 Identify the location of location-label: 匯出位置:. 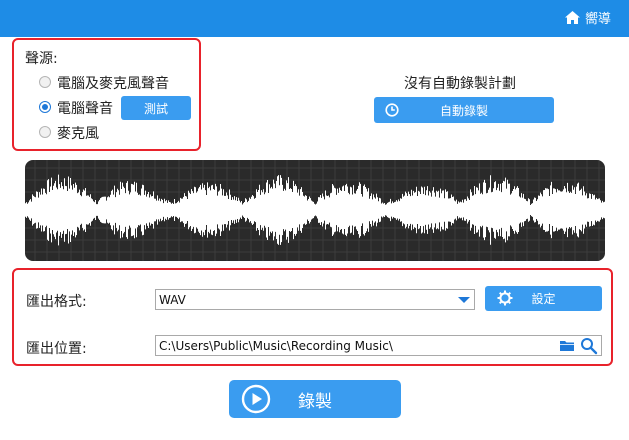
(56, 349).